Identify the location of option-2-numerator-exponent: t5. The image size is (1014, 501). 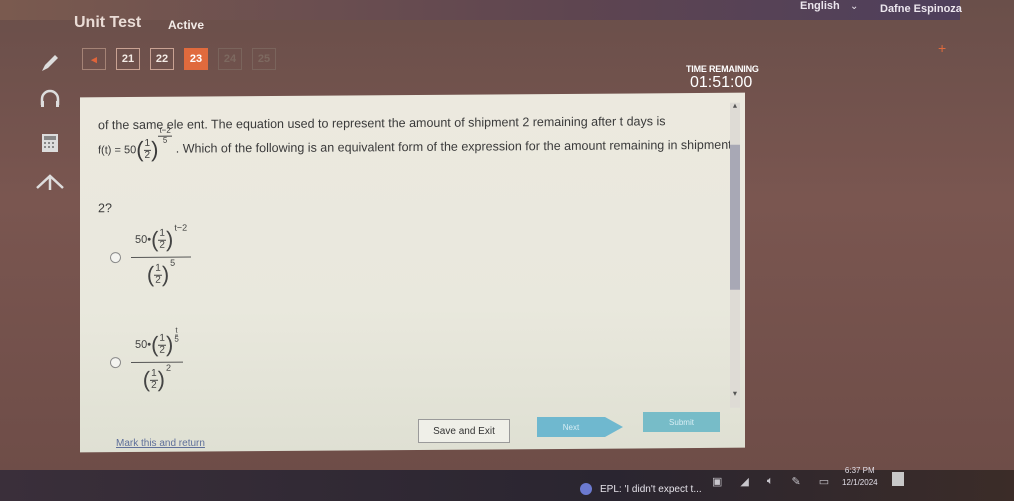
(176, 334).